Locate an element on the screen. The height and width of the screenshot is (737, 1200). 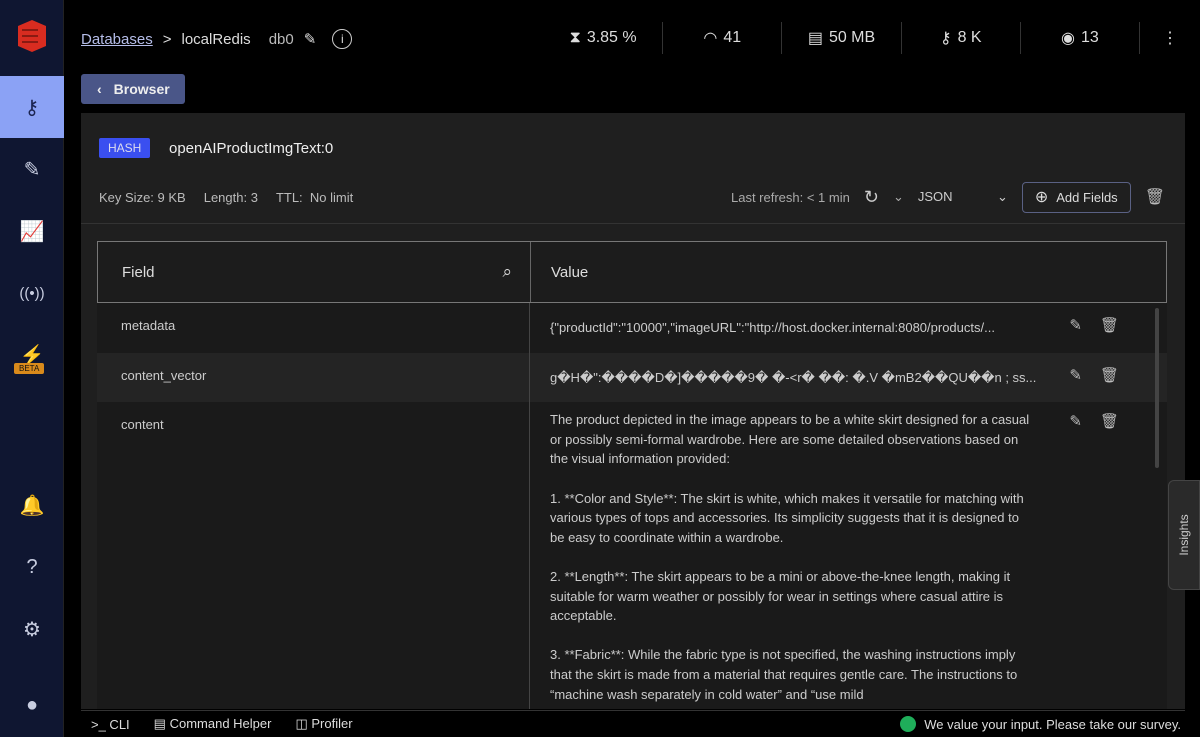
key-length: Length: 3 is located at coordinates (230, 197).